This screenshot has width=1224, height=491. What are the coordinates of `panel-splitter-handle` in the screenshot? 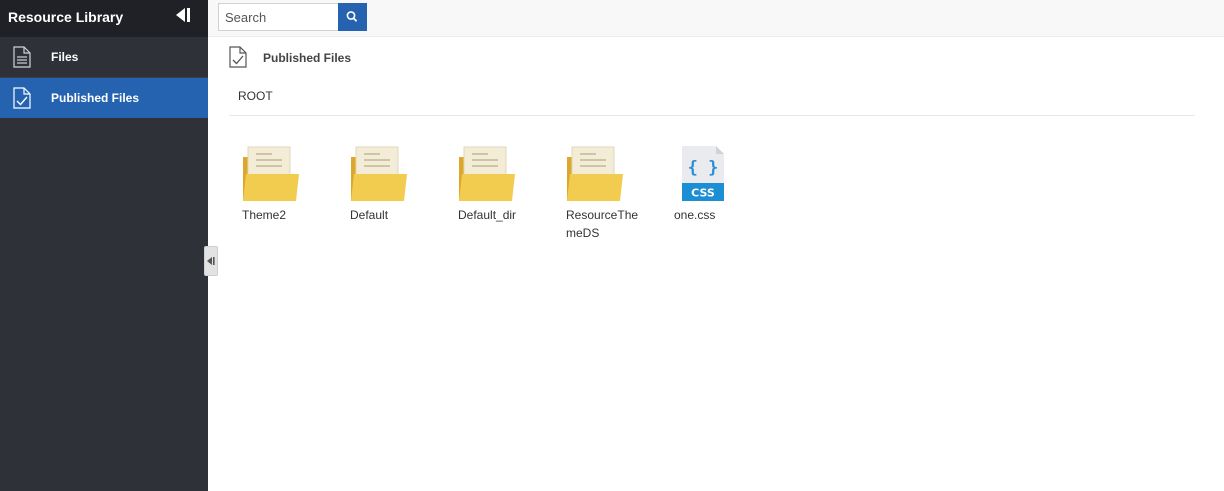 It's located at (211, 261).